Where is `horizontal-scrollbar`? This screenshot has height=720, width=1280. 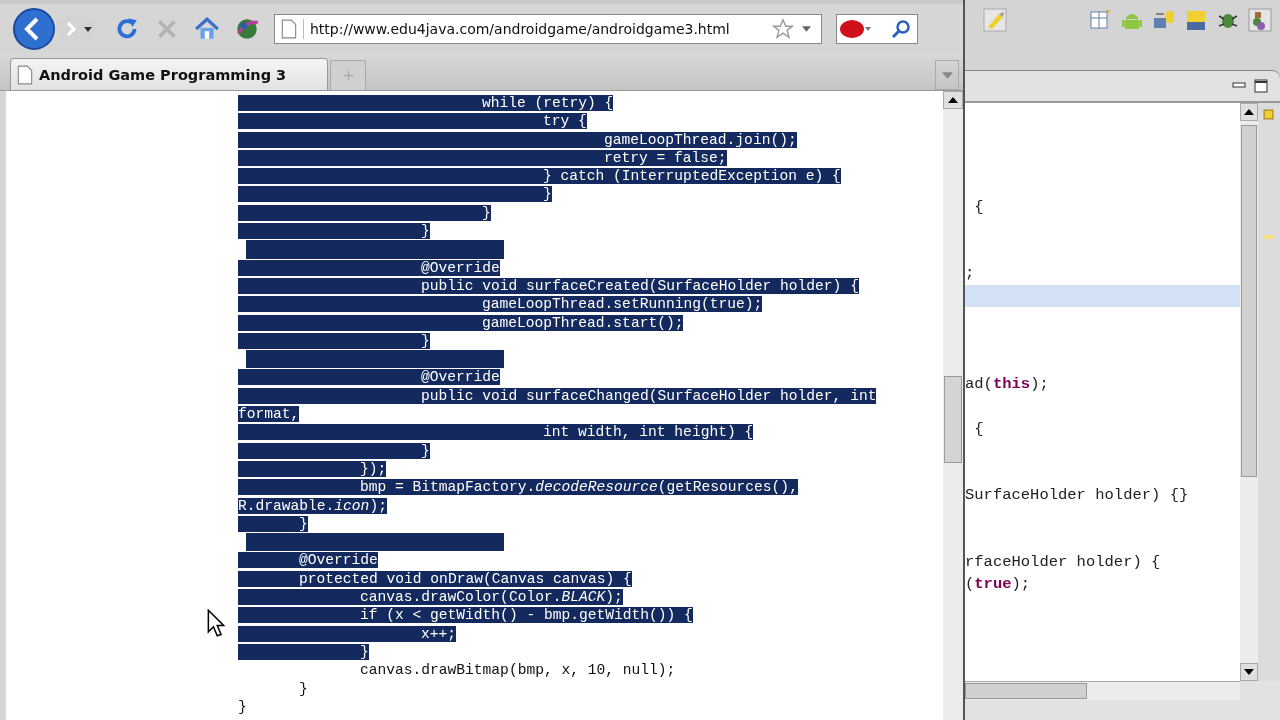 horizontal-scrollbar is located at coordinates (1102, 690).